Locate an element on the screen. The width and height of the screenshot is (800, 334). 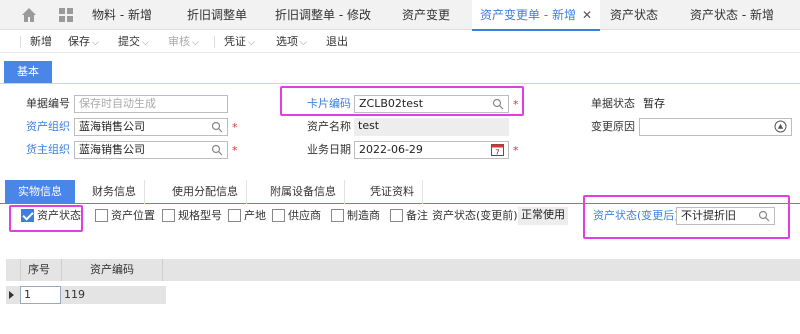
biz-date-field: 2022-06-29 7 is located at coordinates (431, 150).